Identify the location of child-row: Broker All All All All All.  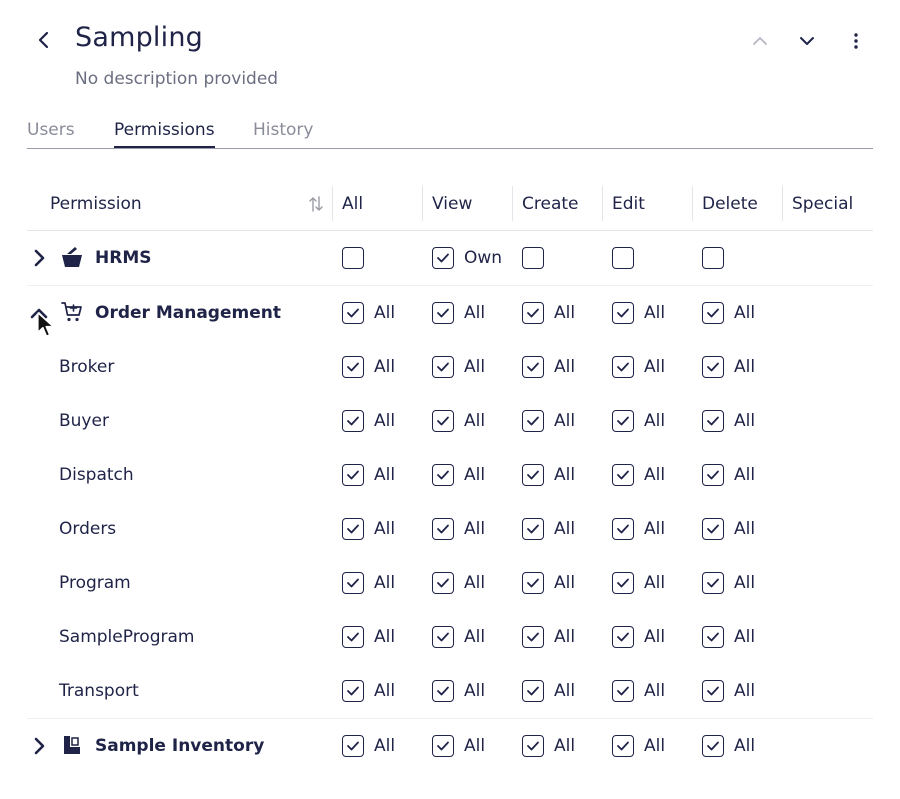
(450, 367).